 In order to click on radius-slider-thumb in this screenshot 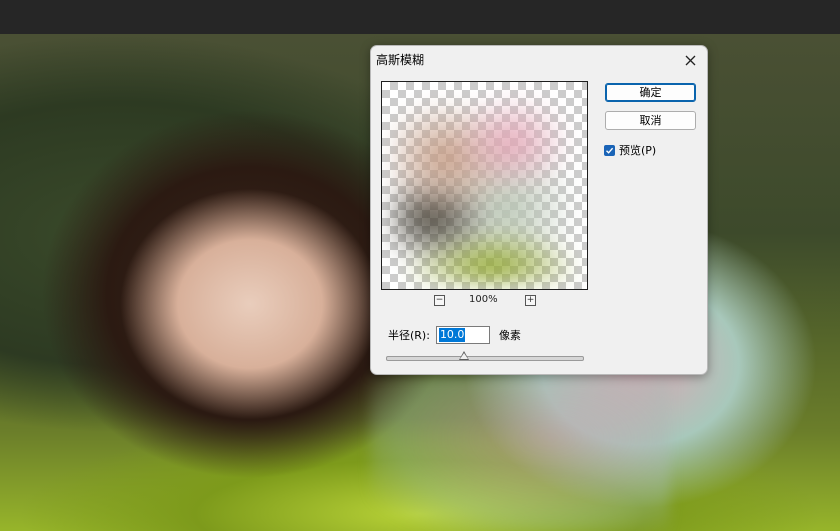, I will do `click(464, 355)`.